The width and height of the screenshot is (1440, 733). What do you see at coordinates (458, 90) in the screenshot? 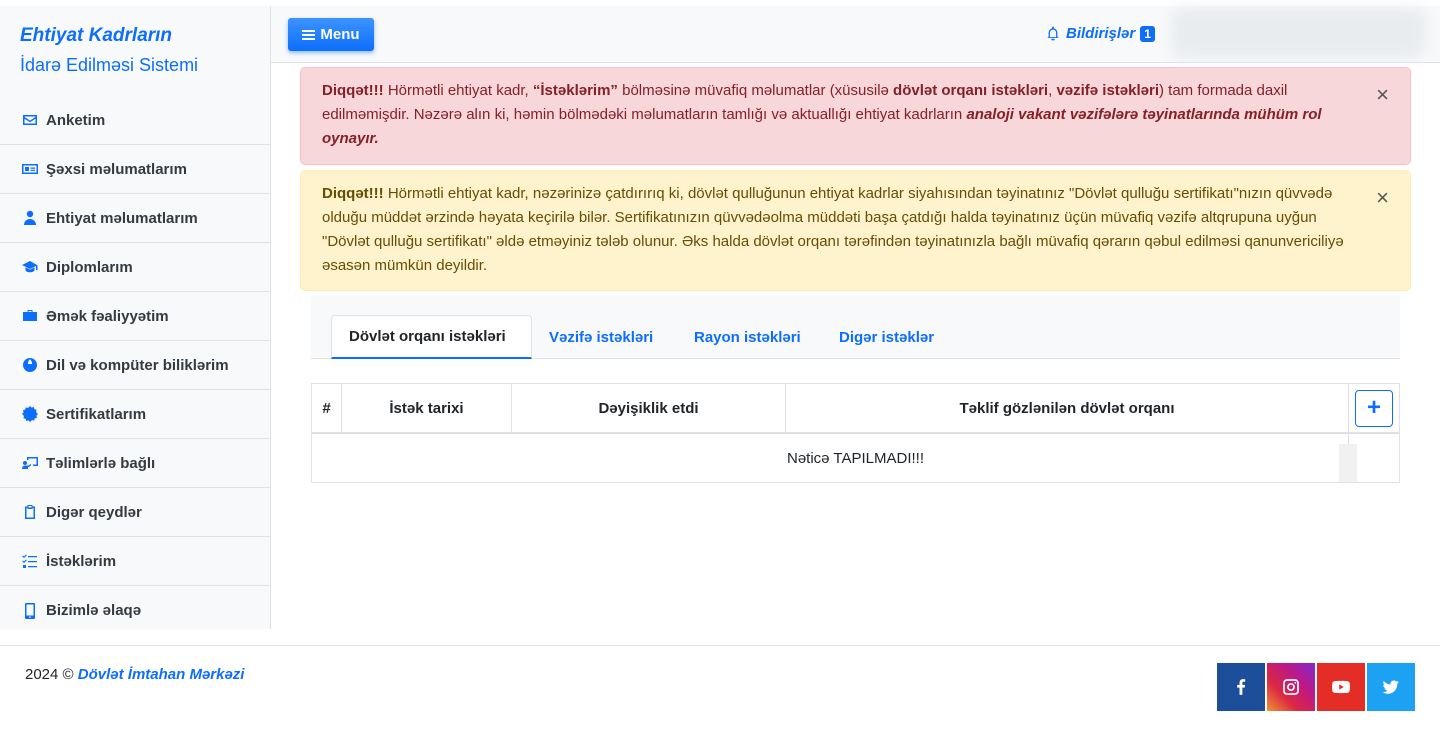
I see `alert-text: Hörmətli ehtiyat kadr,` at bounding box center [458, 90].